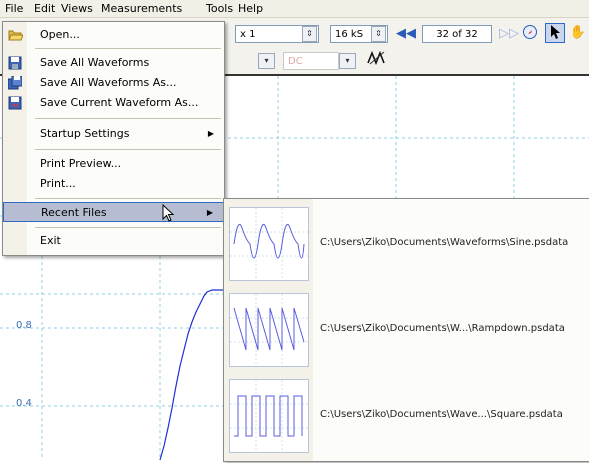 This screenshot has height=463, width=589. Describe the element at coordinates (141, 8) in the screenshot. I see `menu-measurements: Measurements` at that location.